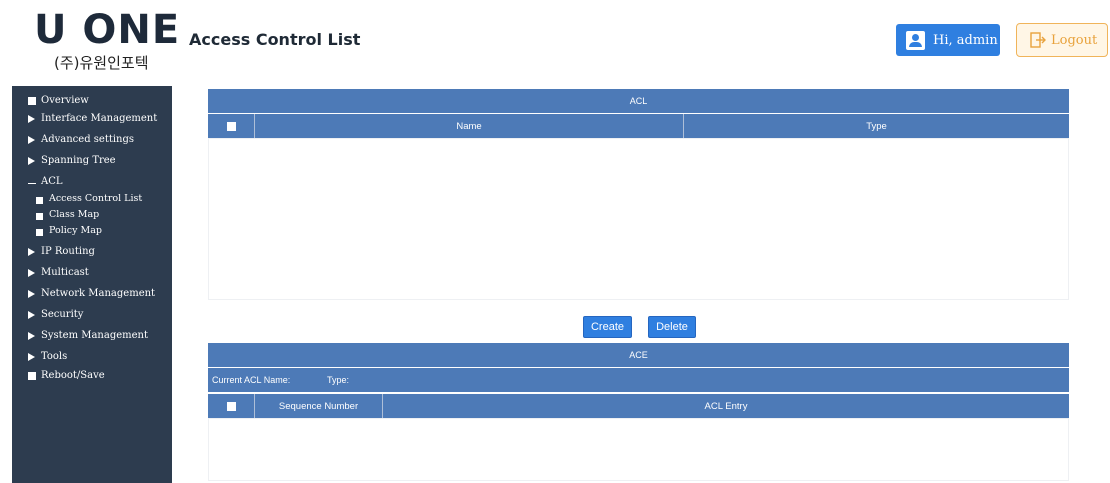 The height and width of the screenshot is (483, 1110). Describe the element at coordinates (68, 251) in the screenshot. I see `sidebar-item-label: IP Routing` at that location.